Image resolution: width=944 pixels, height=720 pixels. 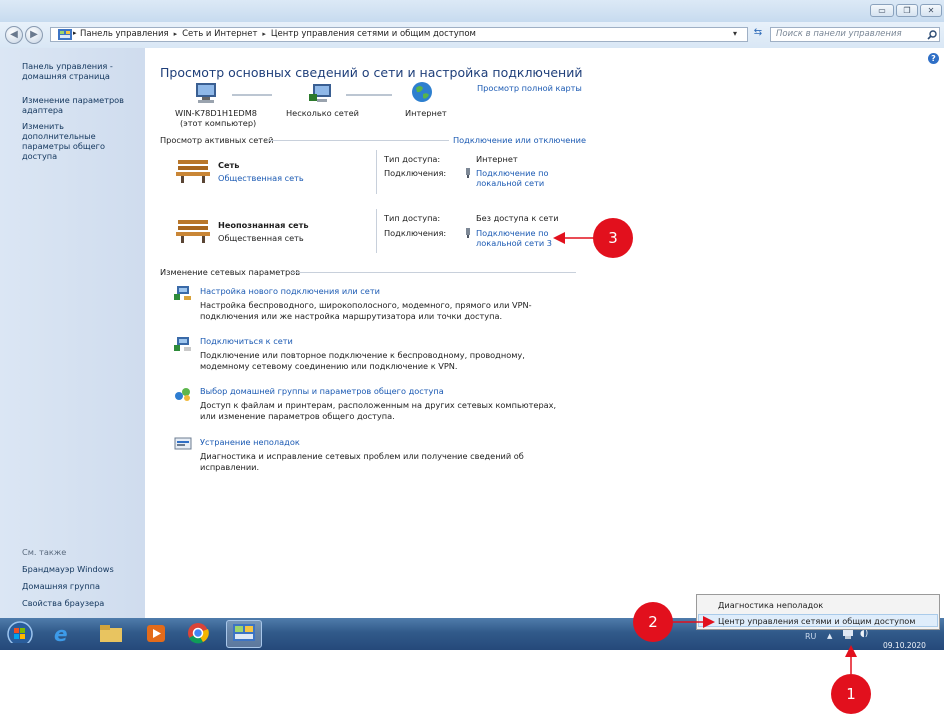 I want to click on annotation-badge-3: 3, so click(x=613, y=238).